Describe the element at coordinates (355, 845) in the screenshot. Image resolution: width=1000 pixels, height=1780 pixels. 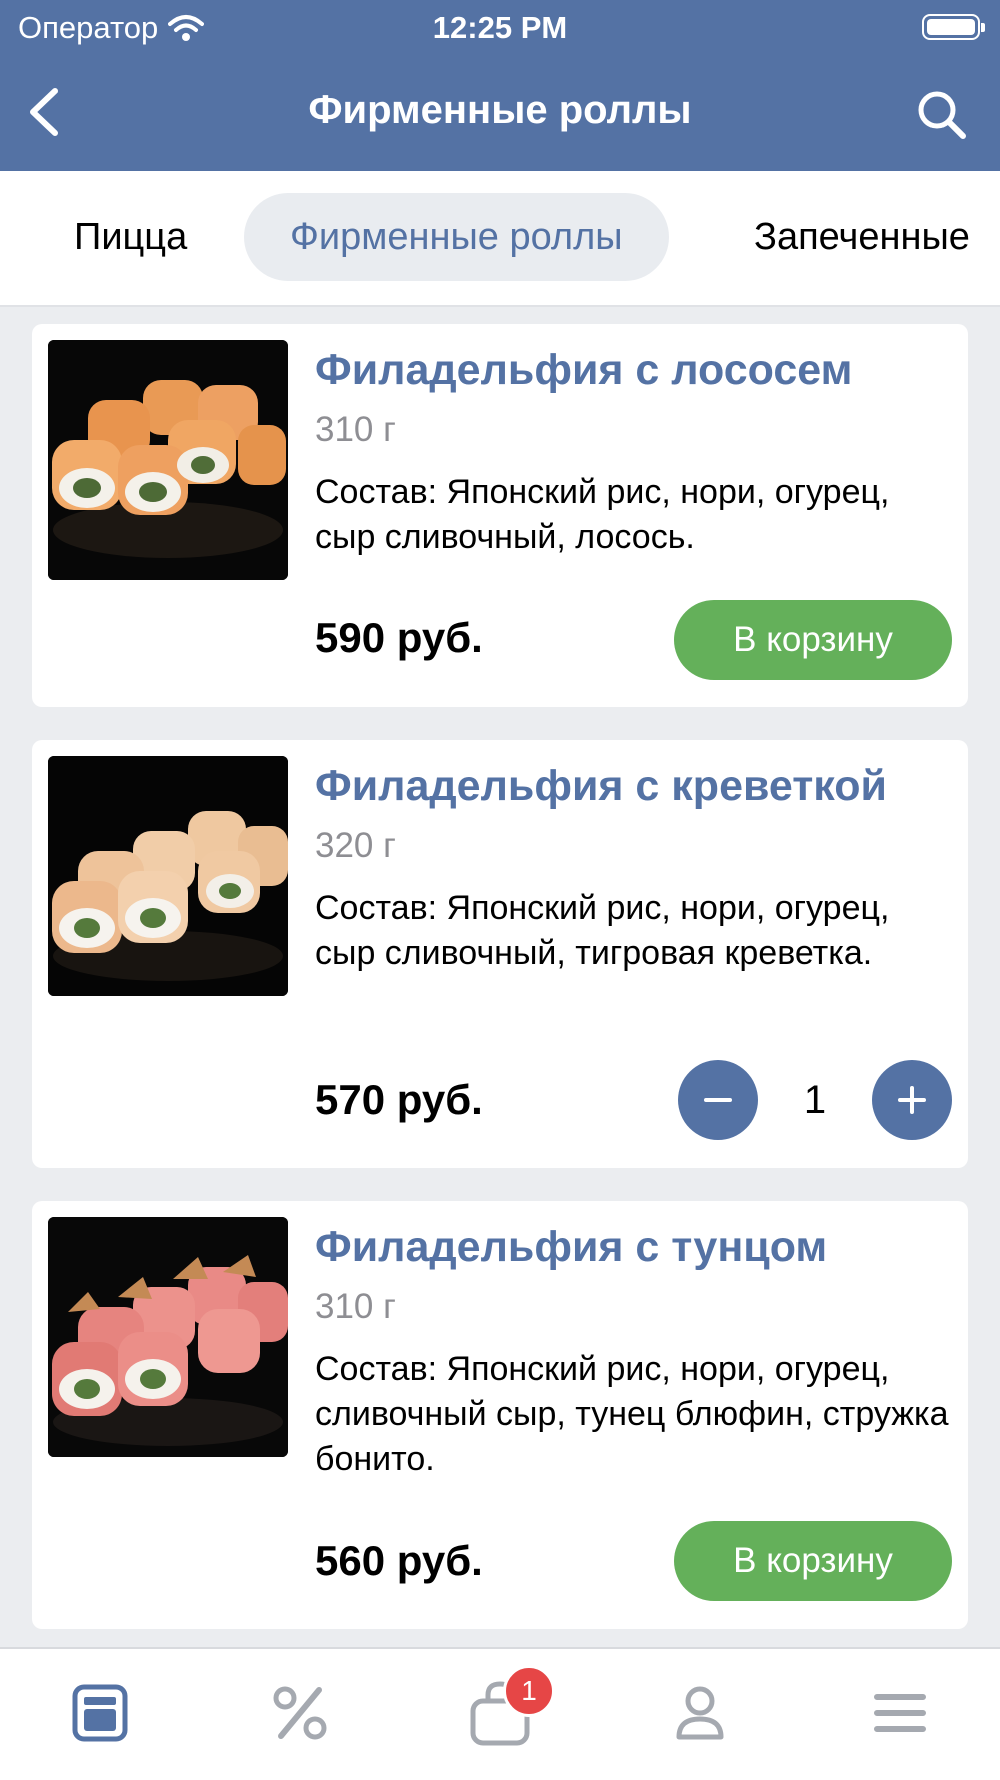
I see `product-weight: 320 г` at that location.